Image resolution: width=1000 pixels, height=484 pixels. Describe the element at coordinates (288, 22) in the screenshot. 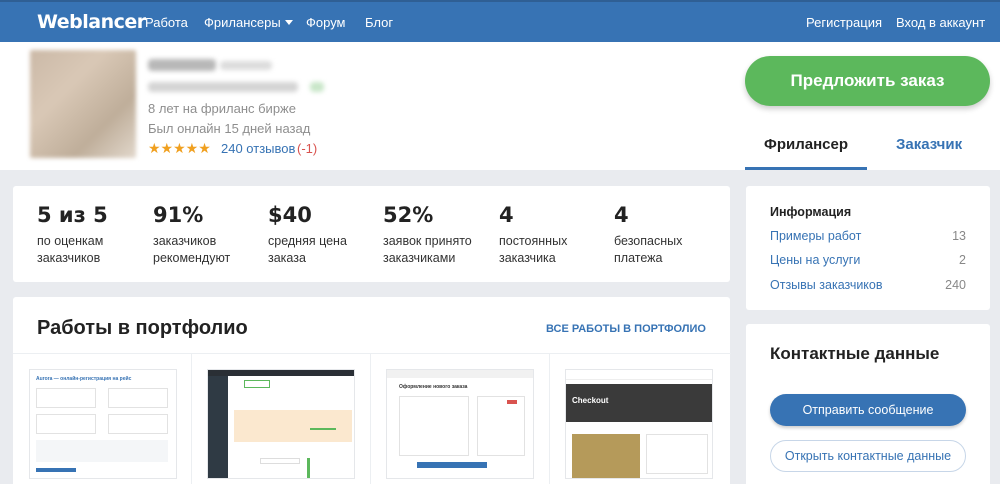

I see `chevron-down-icon` at that location.